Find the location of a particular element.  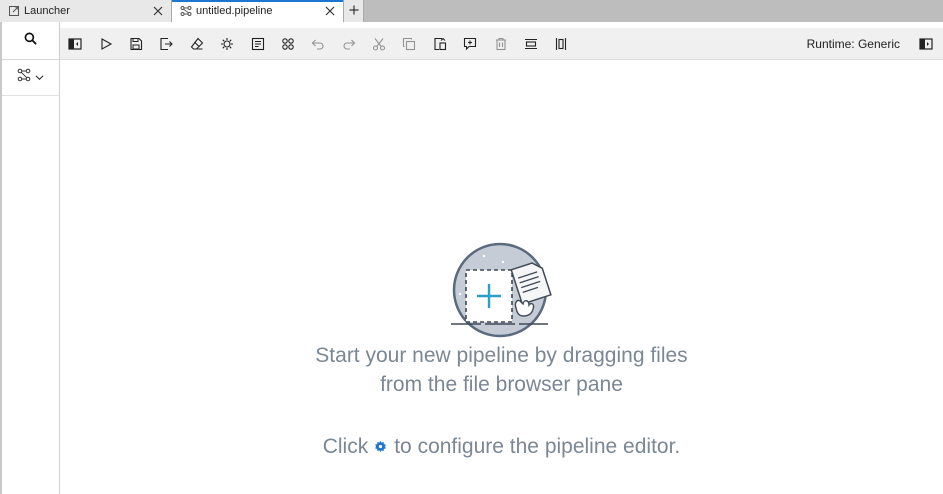

arrange-vertical-icon is located at coordinates (561, 43).